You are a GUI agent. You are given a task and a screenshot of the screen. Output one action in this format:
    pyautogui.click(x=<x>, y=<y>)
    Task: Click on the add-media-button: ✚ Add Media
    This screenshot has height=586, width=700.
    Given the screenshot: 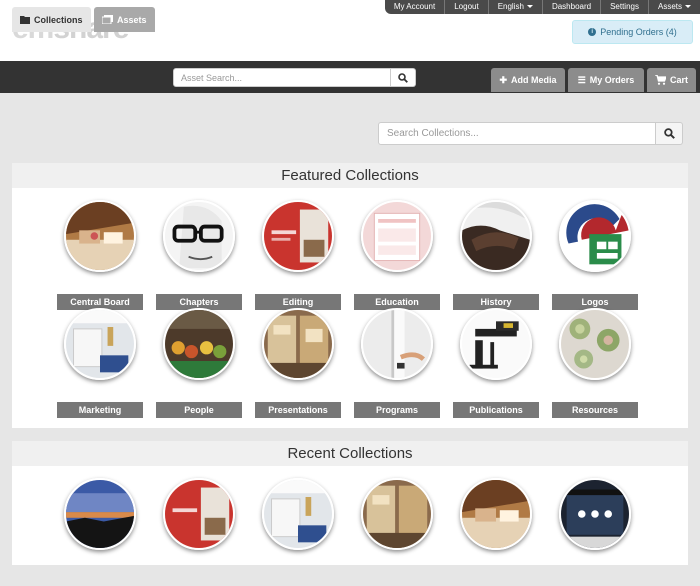 What is the action you would take?
    pyautogui.click(x=528, y=80)
    